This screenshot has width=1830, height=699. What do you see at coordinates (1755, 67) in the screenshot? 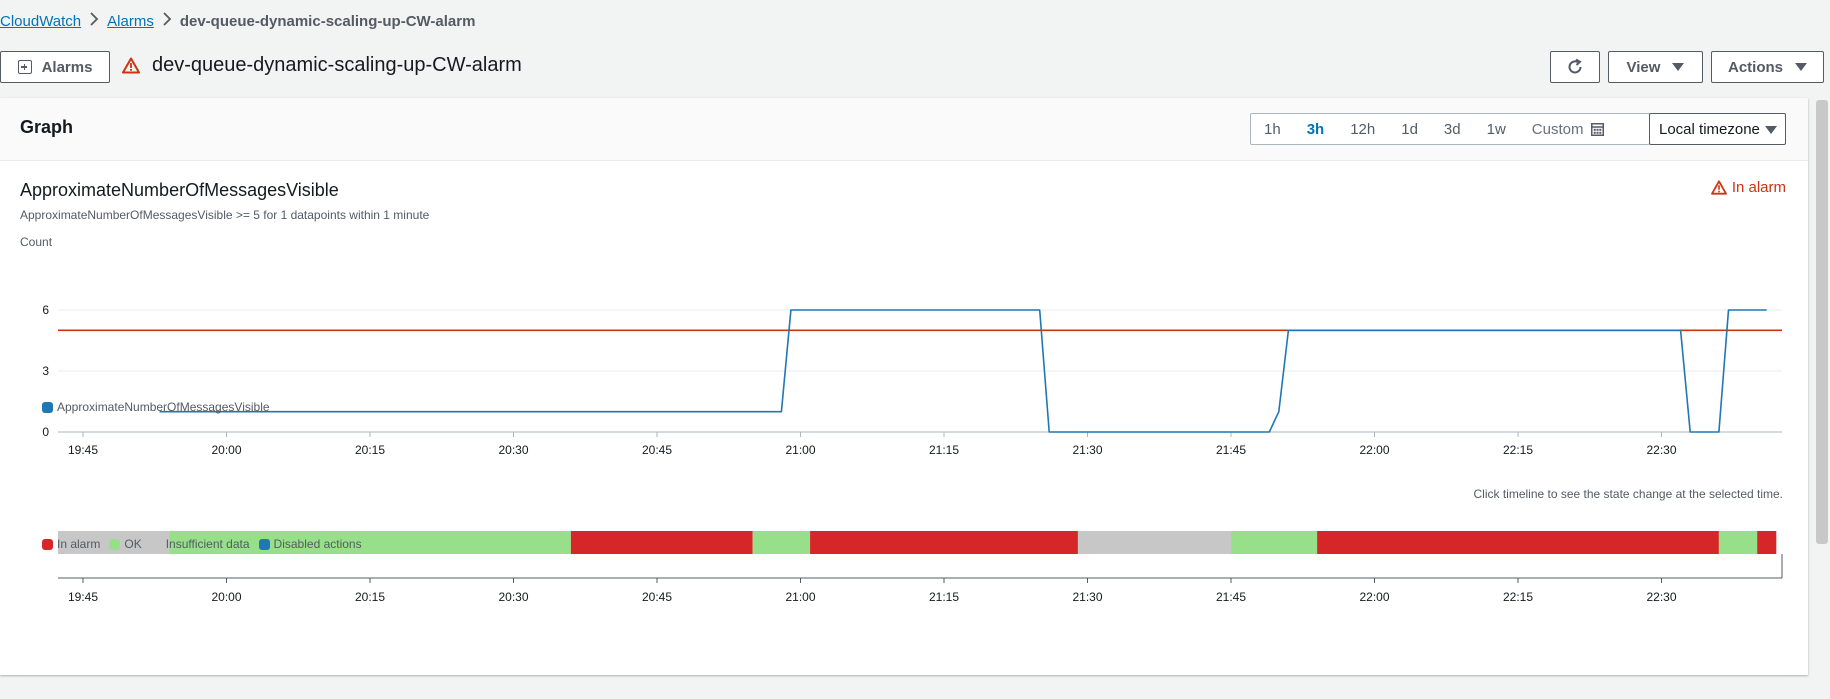
I see `actions-button-label: Actions` at bounding box center [1755, 67].